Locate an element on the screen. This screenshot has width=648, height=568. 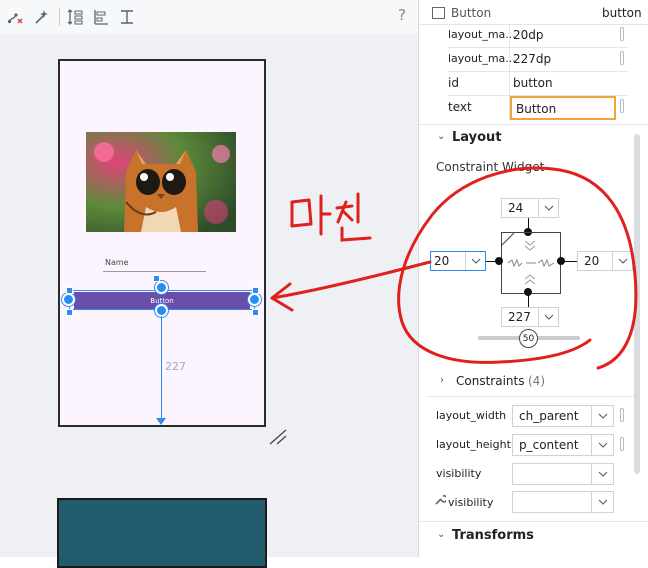
help-button: ? is located at coordinates (402, 15).